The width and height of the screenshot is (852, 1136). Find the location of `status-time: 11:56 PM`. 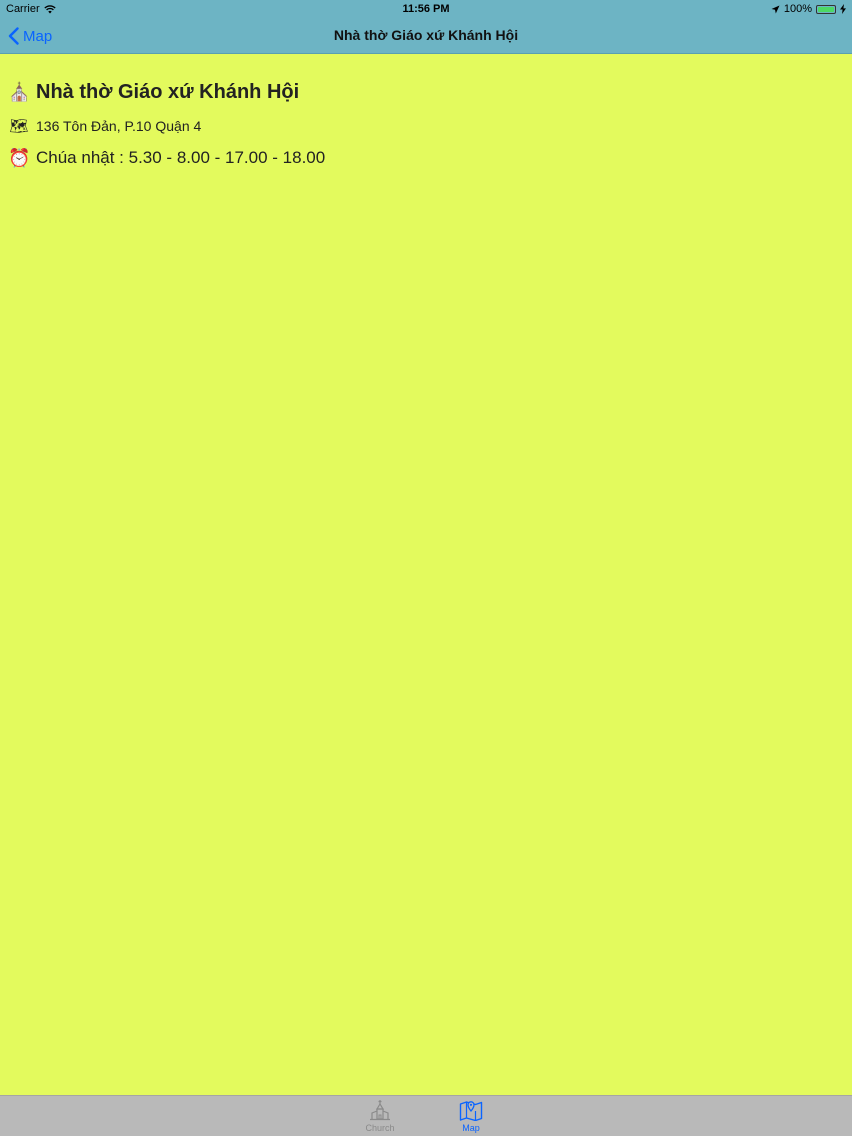

status-time: 11:56 PM is located at coordinates (426, 9).